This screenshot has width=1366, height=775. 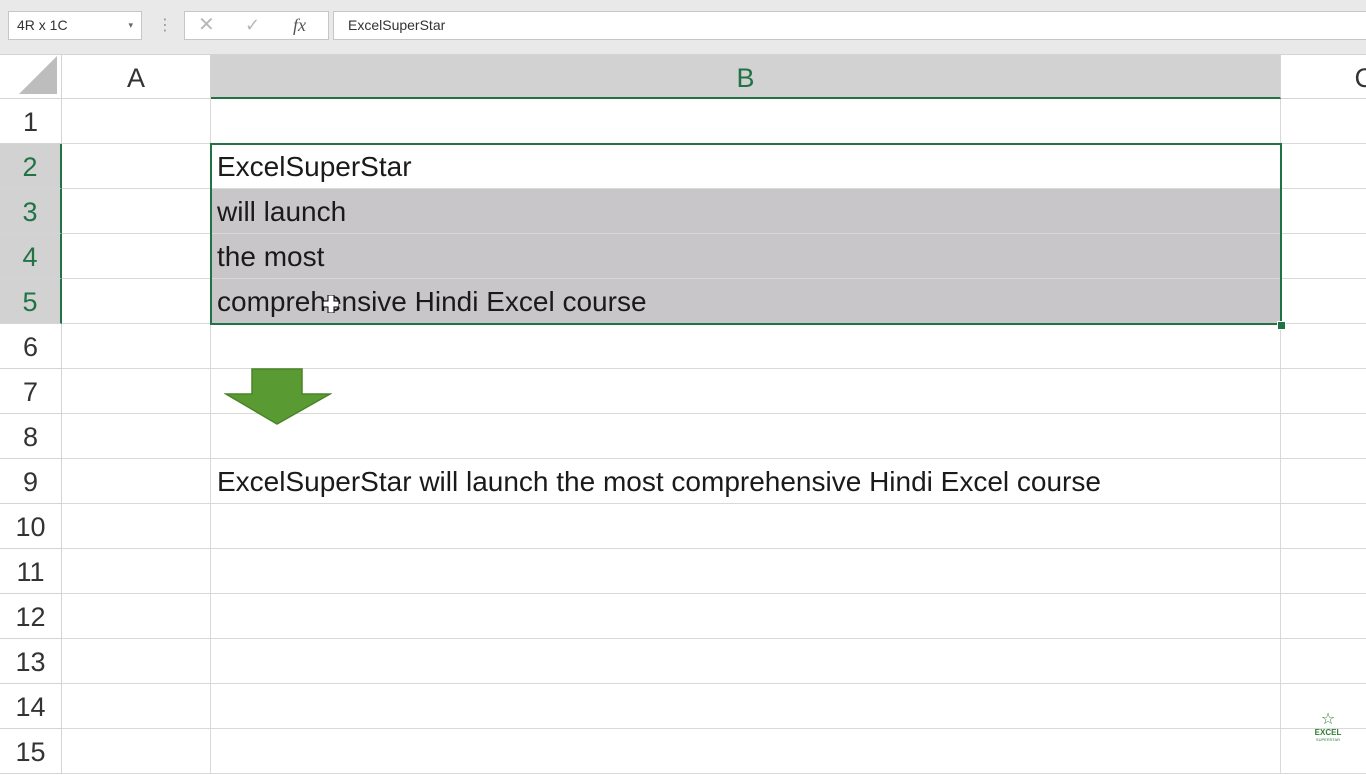 I want to click on row-header: 14, so click(x=31, y=706).